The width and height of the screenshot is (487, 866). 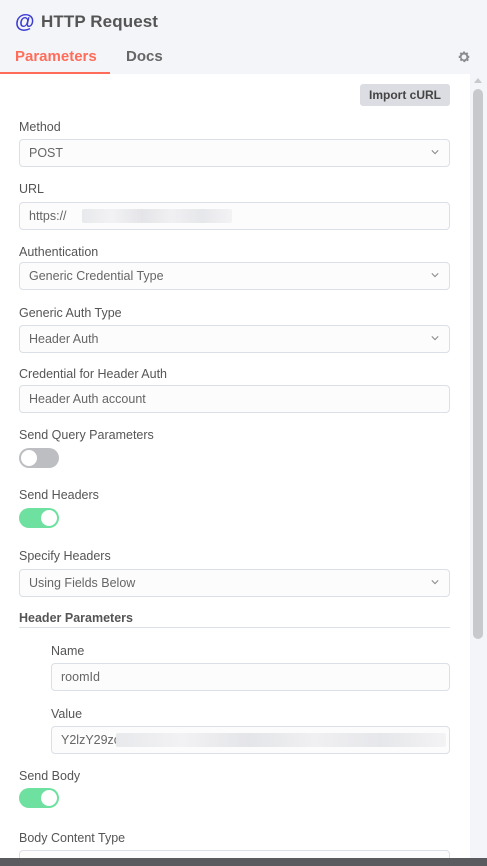 I want to click on generic-auth-type-select: Header Auth, so click(x=234, y=339).